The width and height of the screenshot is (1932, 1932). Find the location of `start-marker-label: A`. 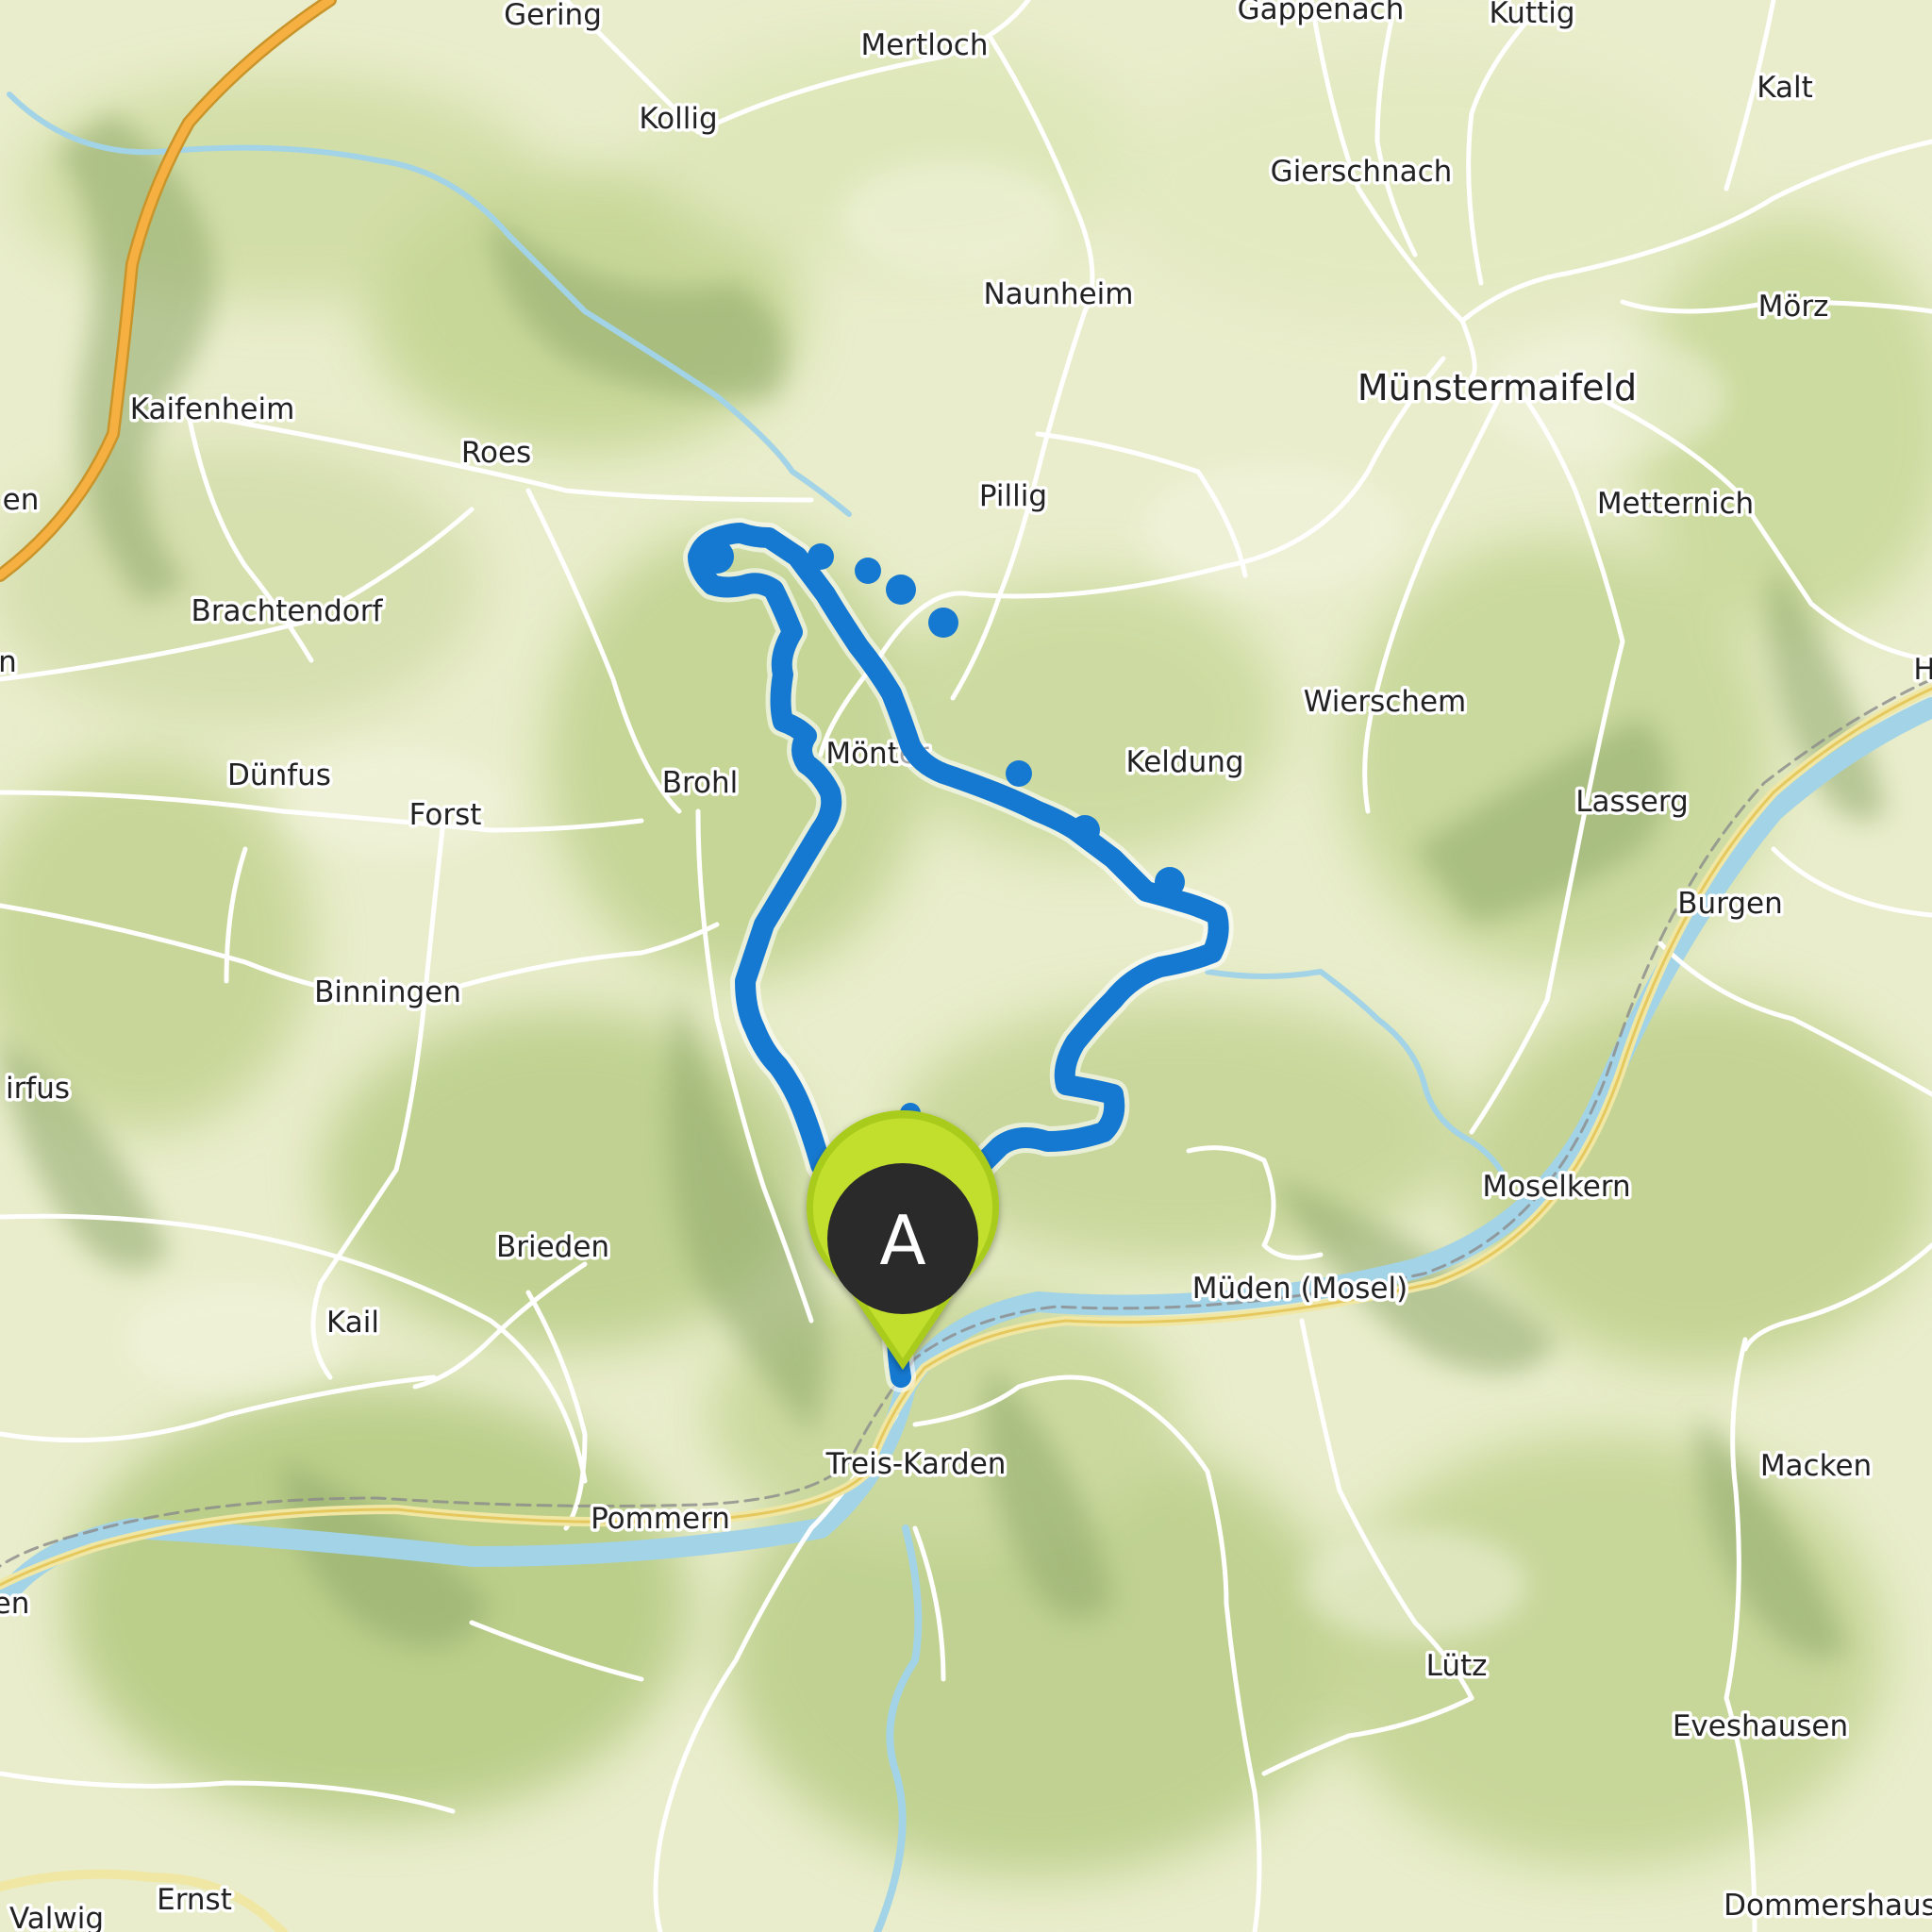

start-marker-label: A is located at coordinates (902, 1241).